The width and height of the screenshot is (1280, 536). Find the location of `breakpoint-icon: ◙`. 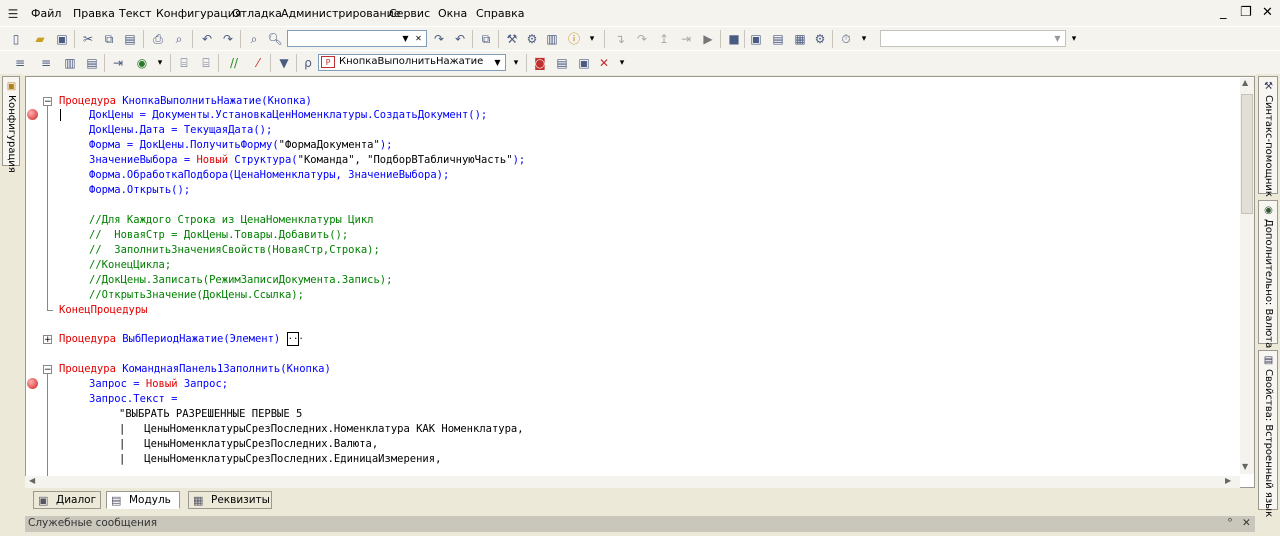

breakpoint-icon: ◙ is located at coordinates (540, 63).